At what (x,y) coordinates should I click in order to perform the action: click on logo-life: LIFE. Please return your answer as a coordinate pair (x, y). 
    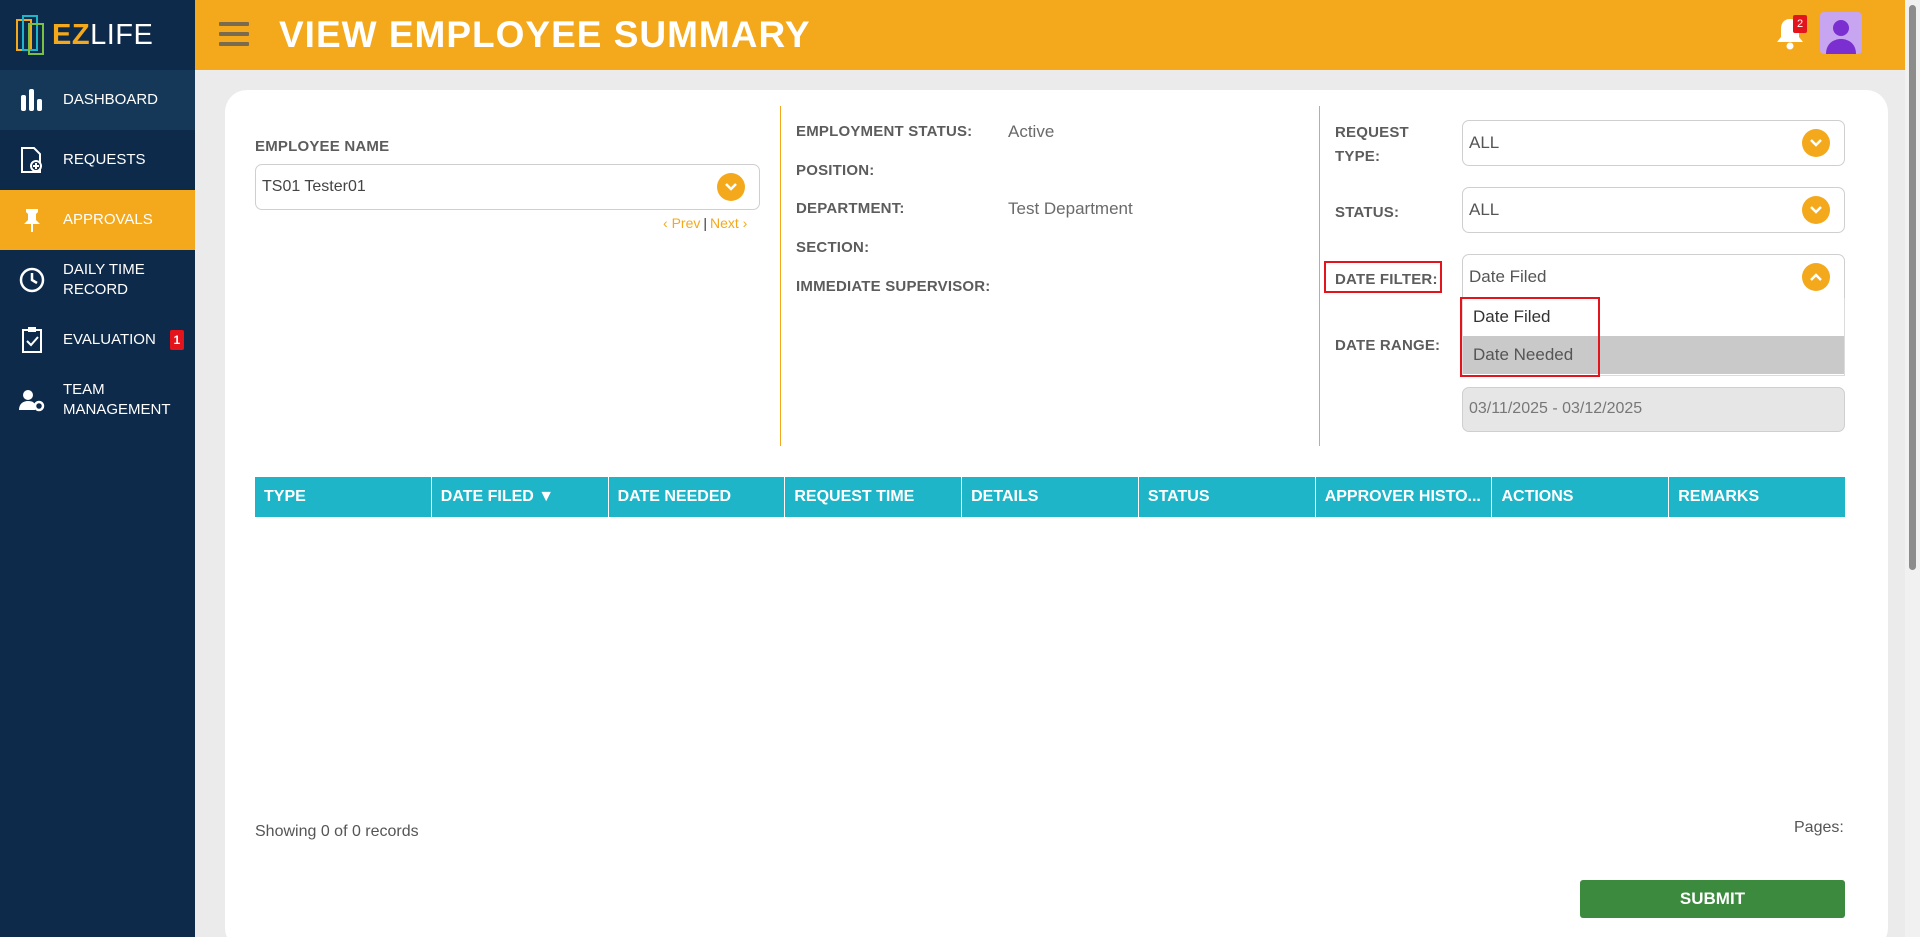
    Looking at the image, I should click on (122, 34).